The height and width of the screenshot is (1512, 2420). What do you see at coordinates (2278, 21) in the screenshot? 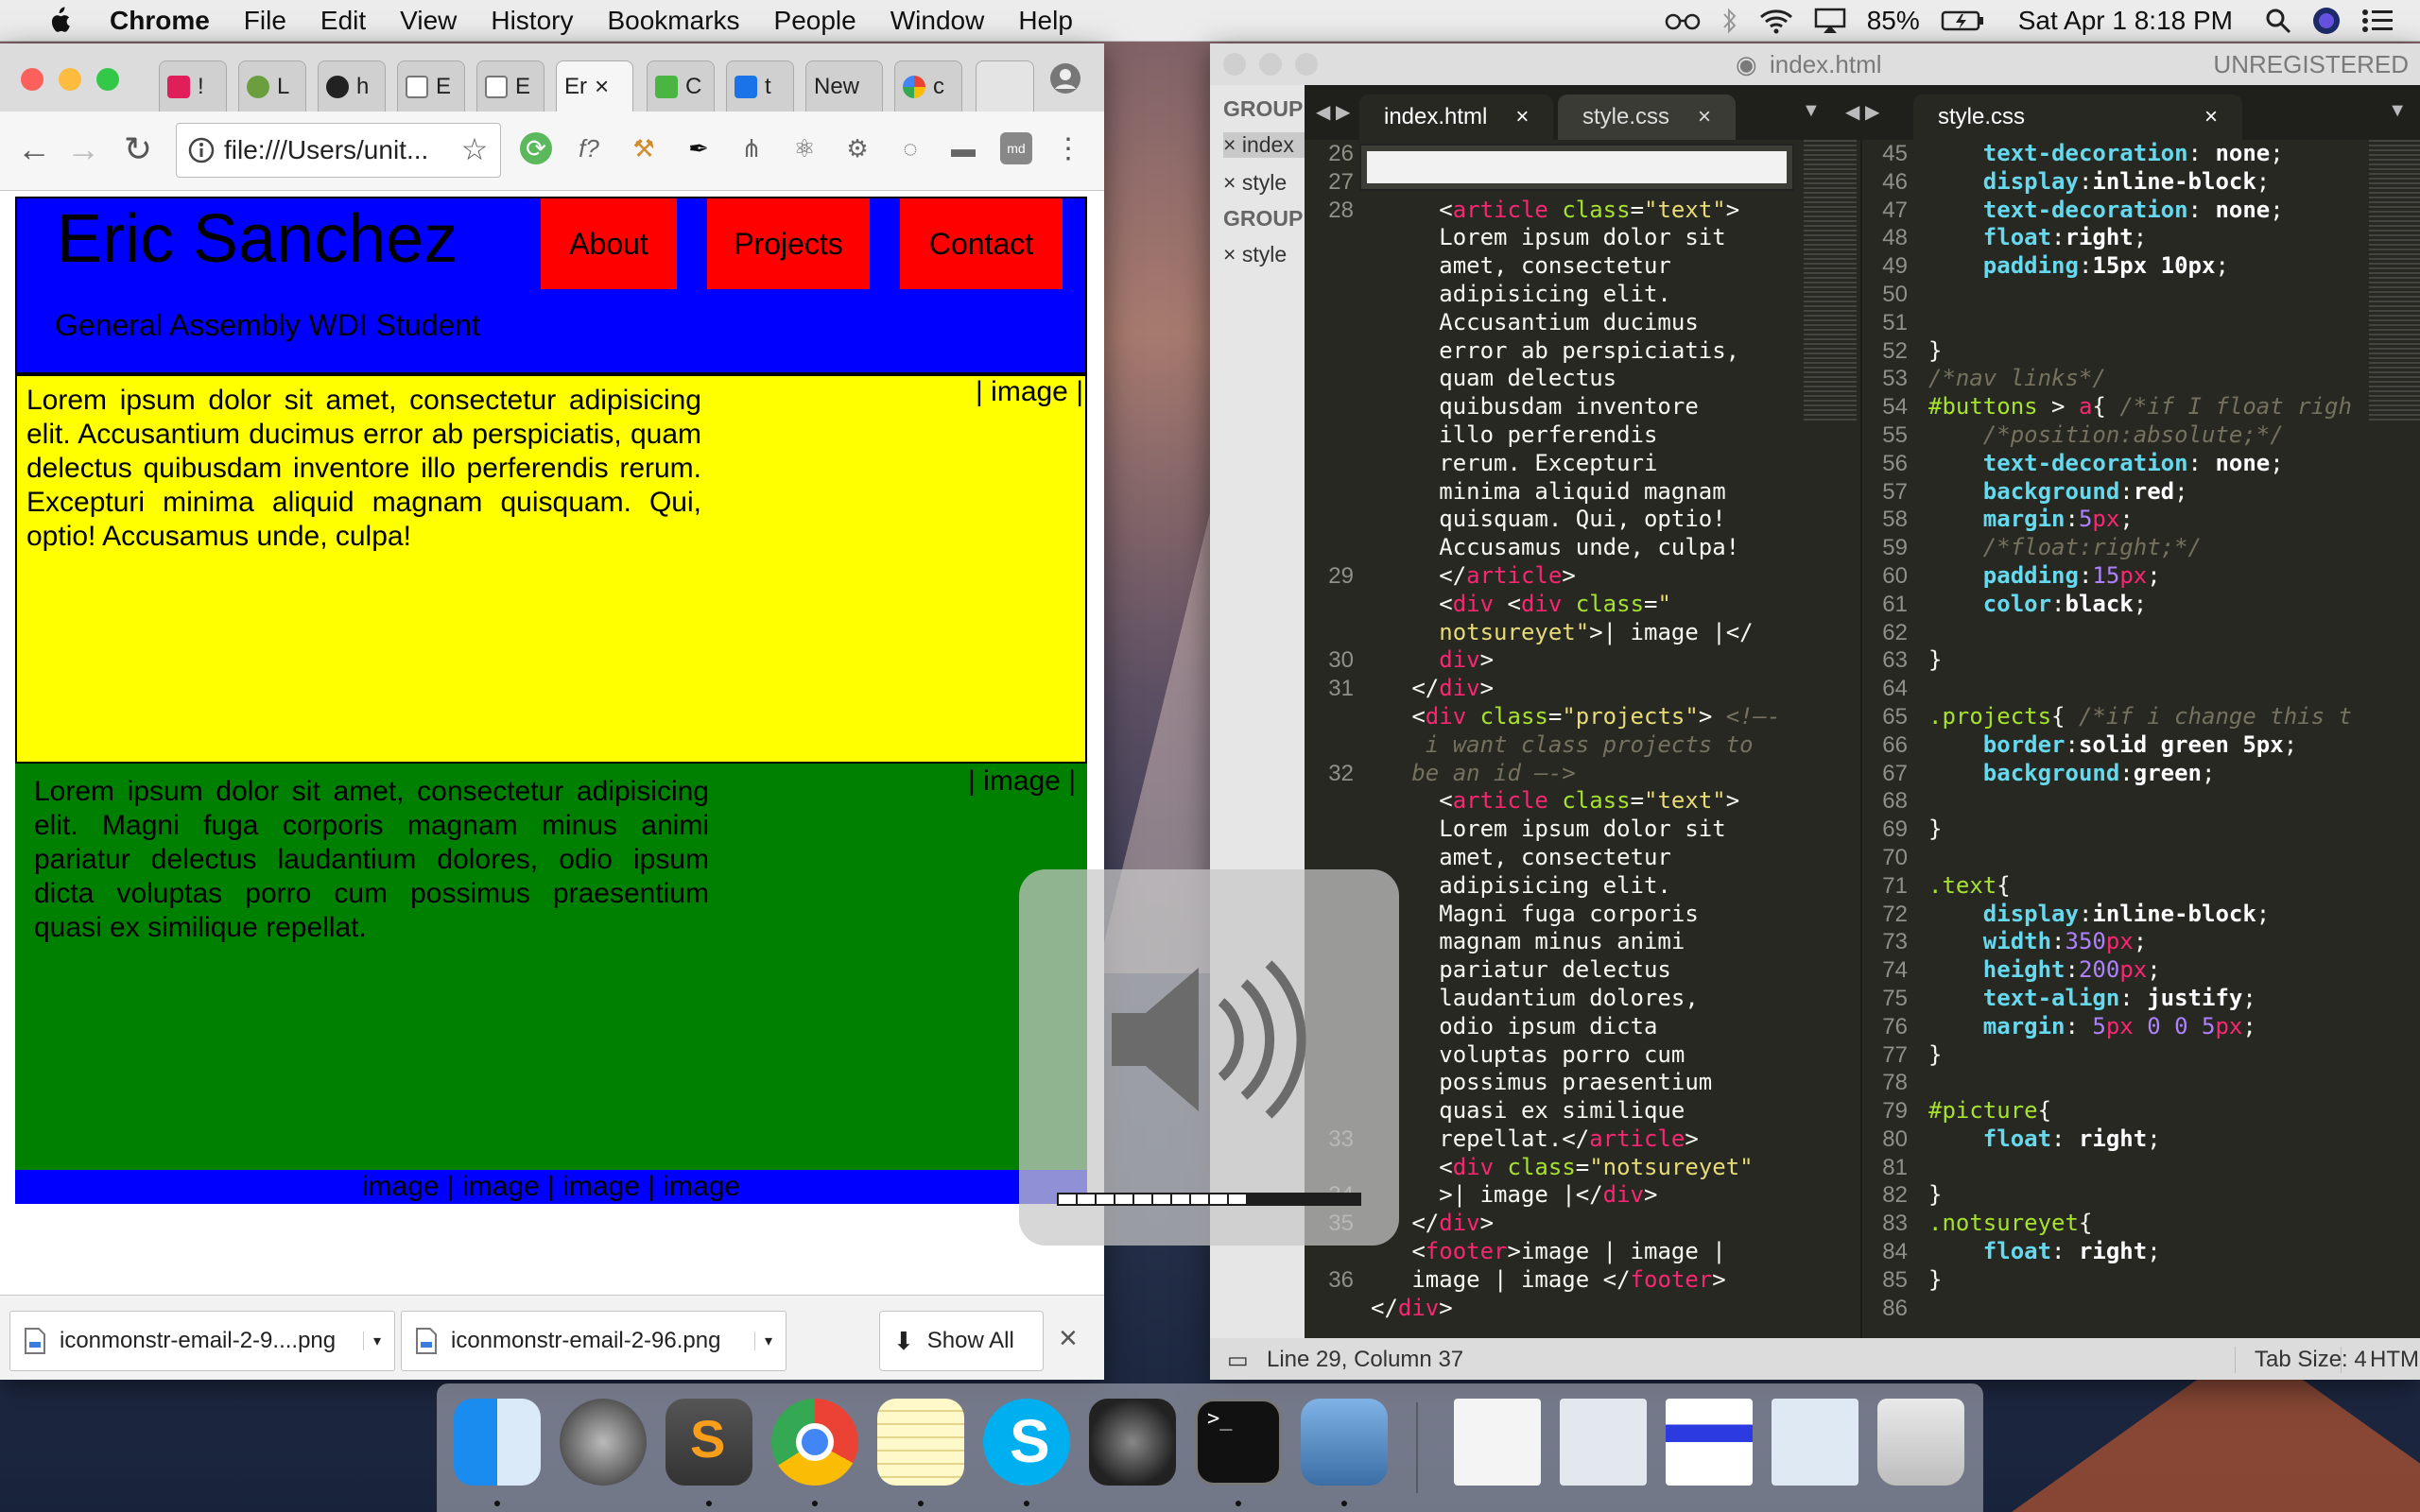
I see `spotlight-search-icon` at bounding box center [2278, 21].